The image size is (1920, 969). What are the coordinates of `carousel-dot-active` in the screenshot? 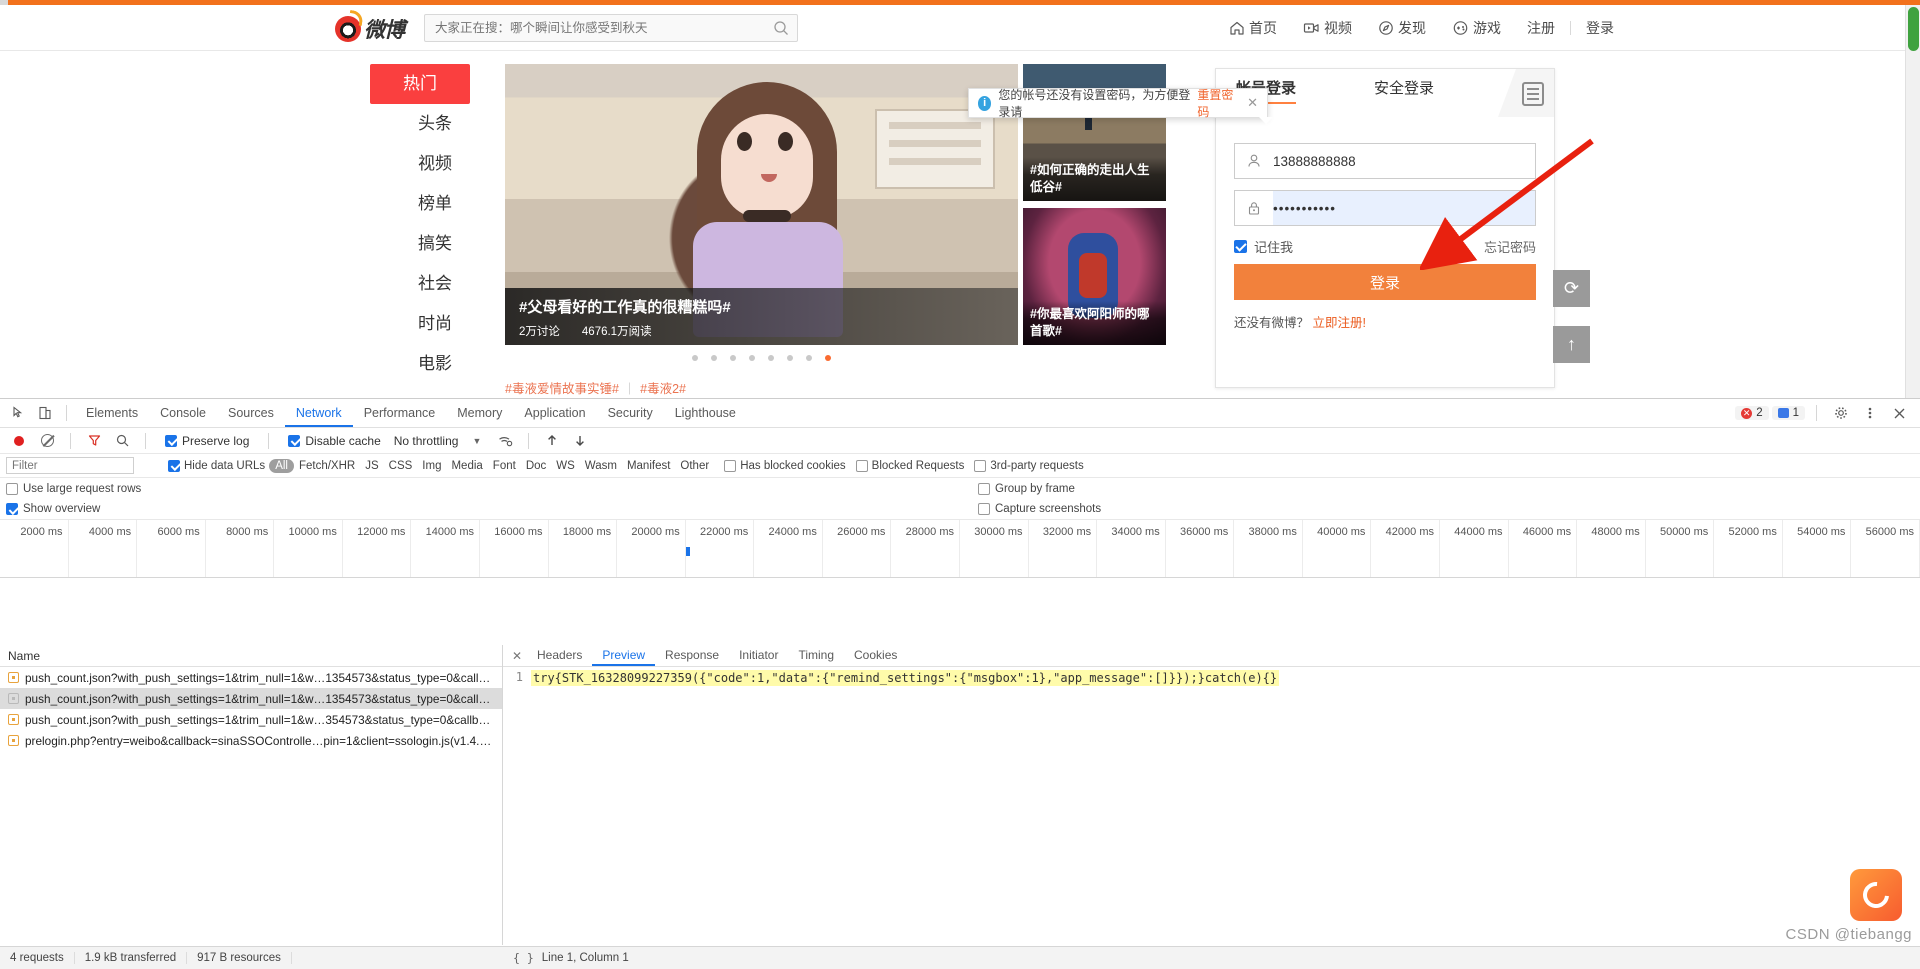 It's located at (828, 358).